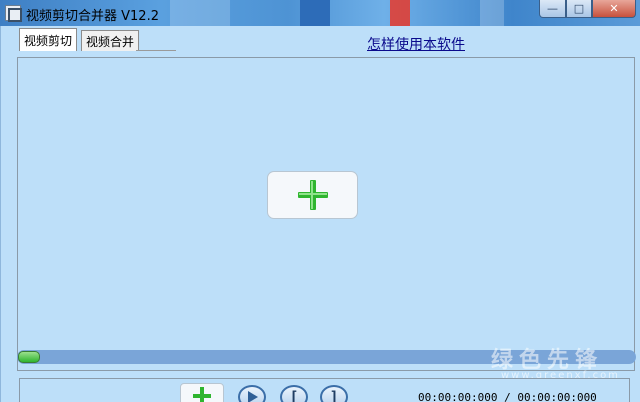 The image size is (640, 402). I want to click on title-bar: 视频剪切合并器 V12.2 — □ ✕, so click(320, 13).